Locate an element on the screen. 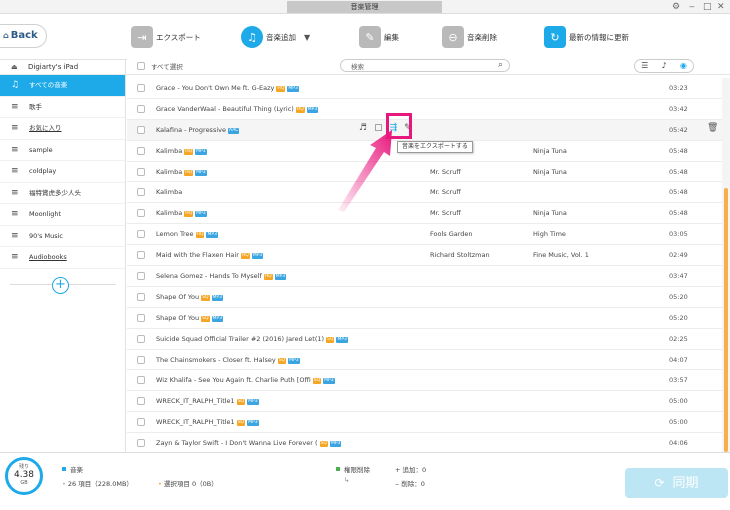 Image resolution: width=730 pixels, height=510 pixels. sidebar-item-coldplay: ≡ coldplay is located at coordinates (62, 172).